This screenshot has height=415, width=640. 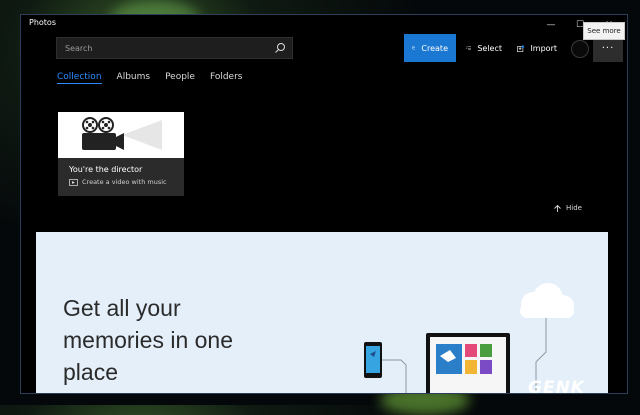 I want to click on card-thumbnail, so click(x=121, y=135).